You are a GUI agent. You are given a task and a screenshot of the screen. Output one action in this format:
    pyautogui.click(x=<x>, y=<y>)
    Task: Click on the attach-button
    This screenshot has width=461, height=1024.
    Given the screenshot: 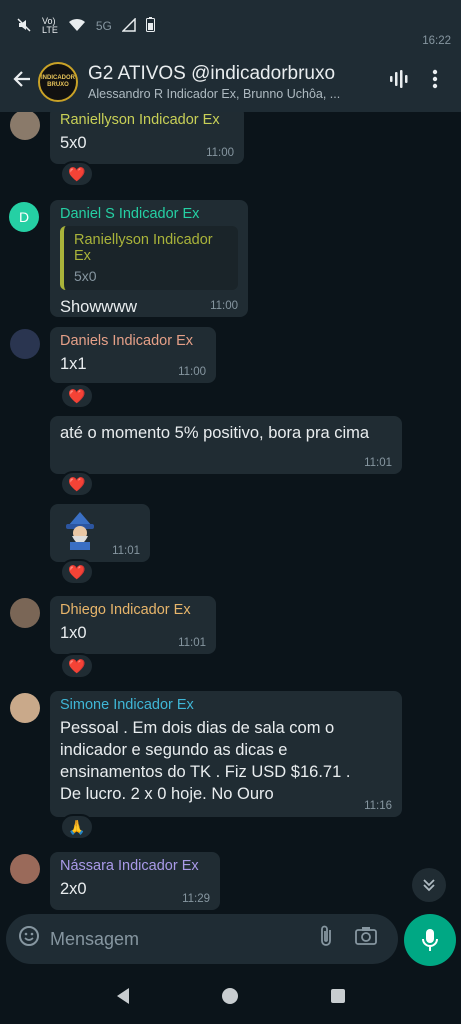 What is the action you would take?
    pyautogui.click(x=326, y=939)
    